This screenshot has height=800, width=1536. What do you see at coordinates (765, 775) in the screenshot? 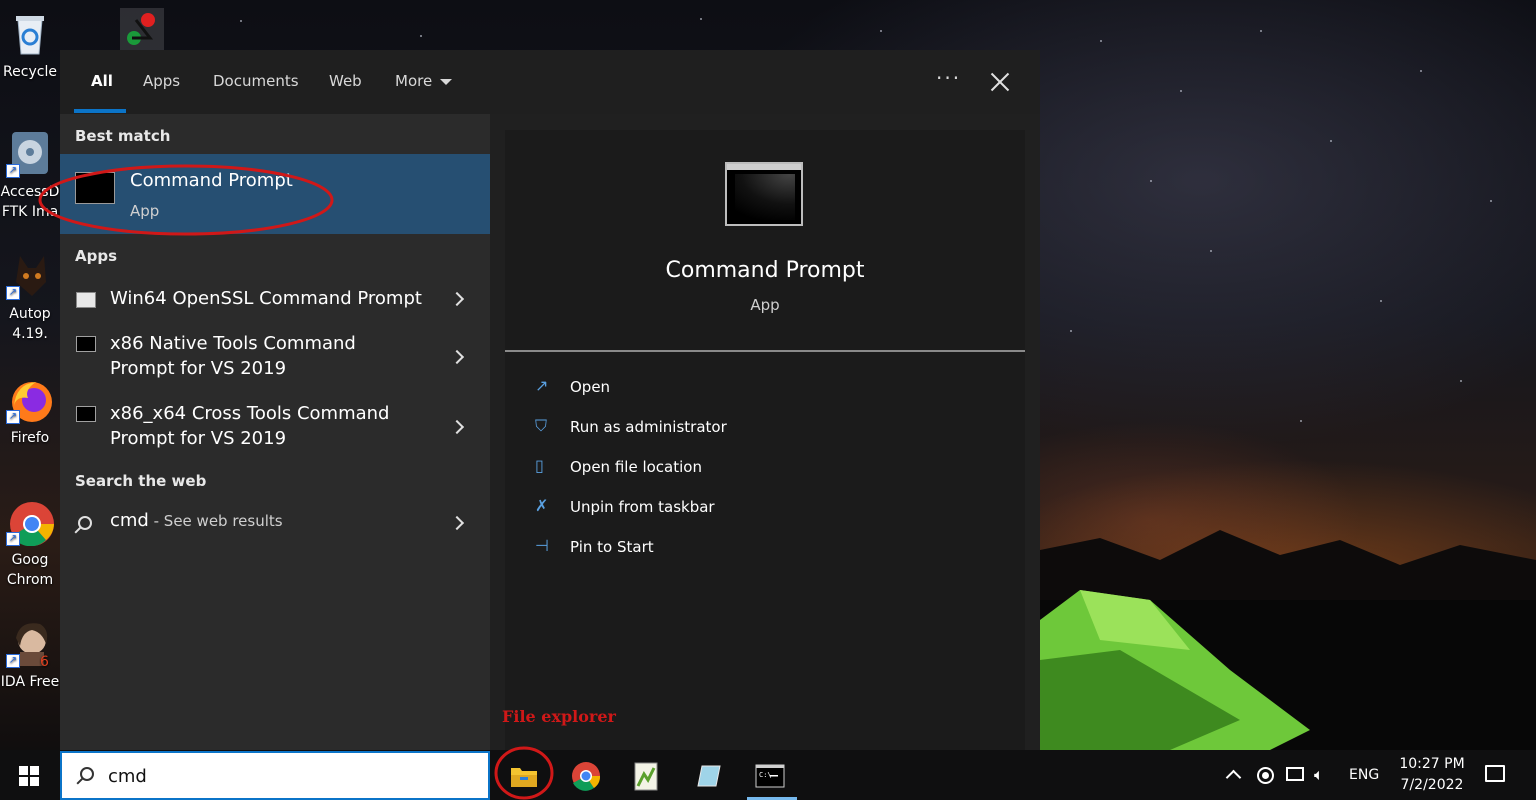
I see `svg-text: C:\` at bounding box center [765, 775].